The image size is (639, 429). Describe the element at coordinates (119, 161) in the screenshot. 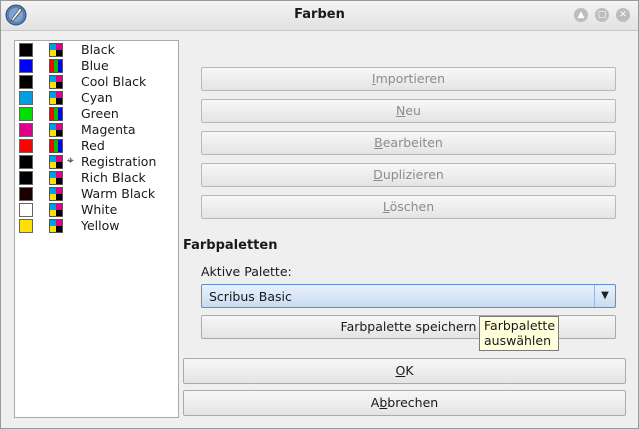

I see `color-name: Registration` at that location.